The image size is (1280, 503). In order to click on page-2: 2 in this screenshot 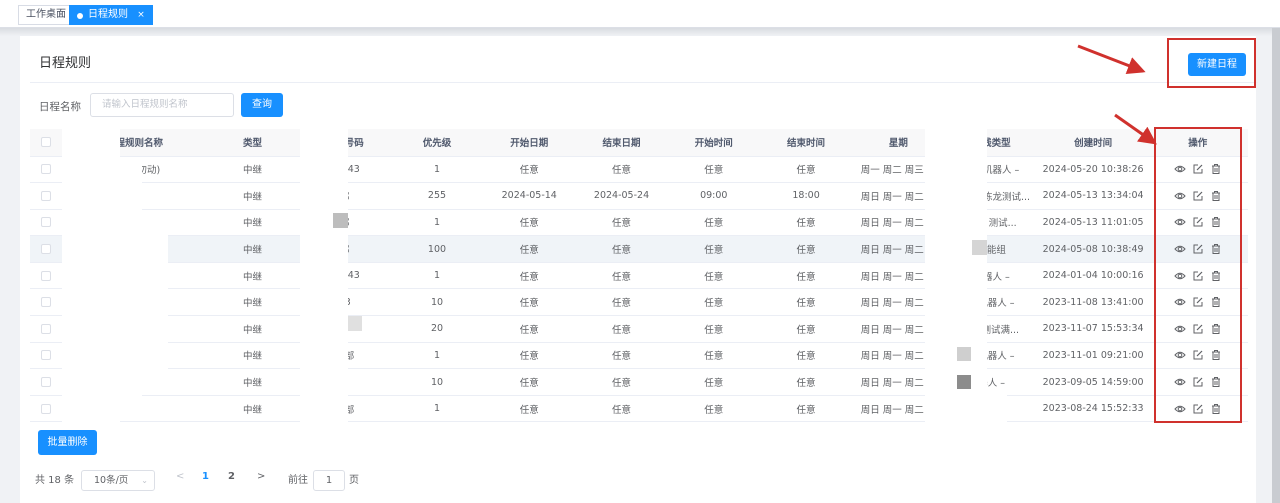, I will do `click(231, 476)`.